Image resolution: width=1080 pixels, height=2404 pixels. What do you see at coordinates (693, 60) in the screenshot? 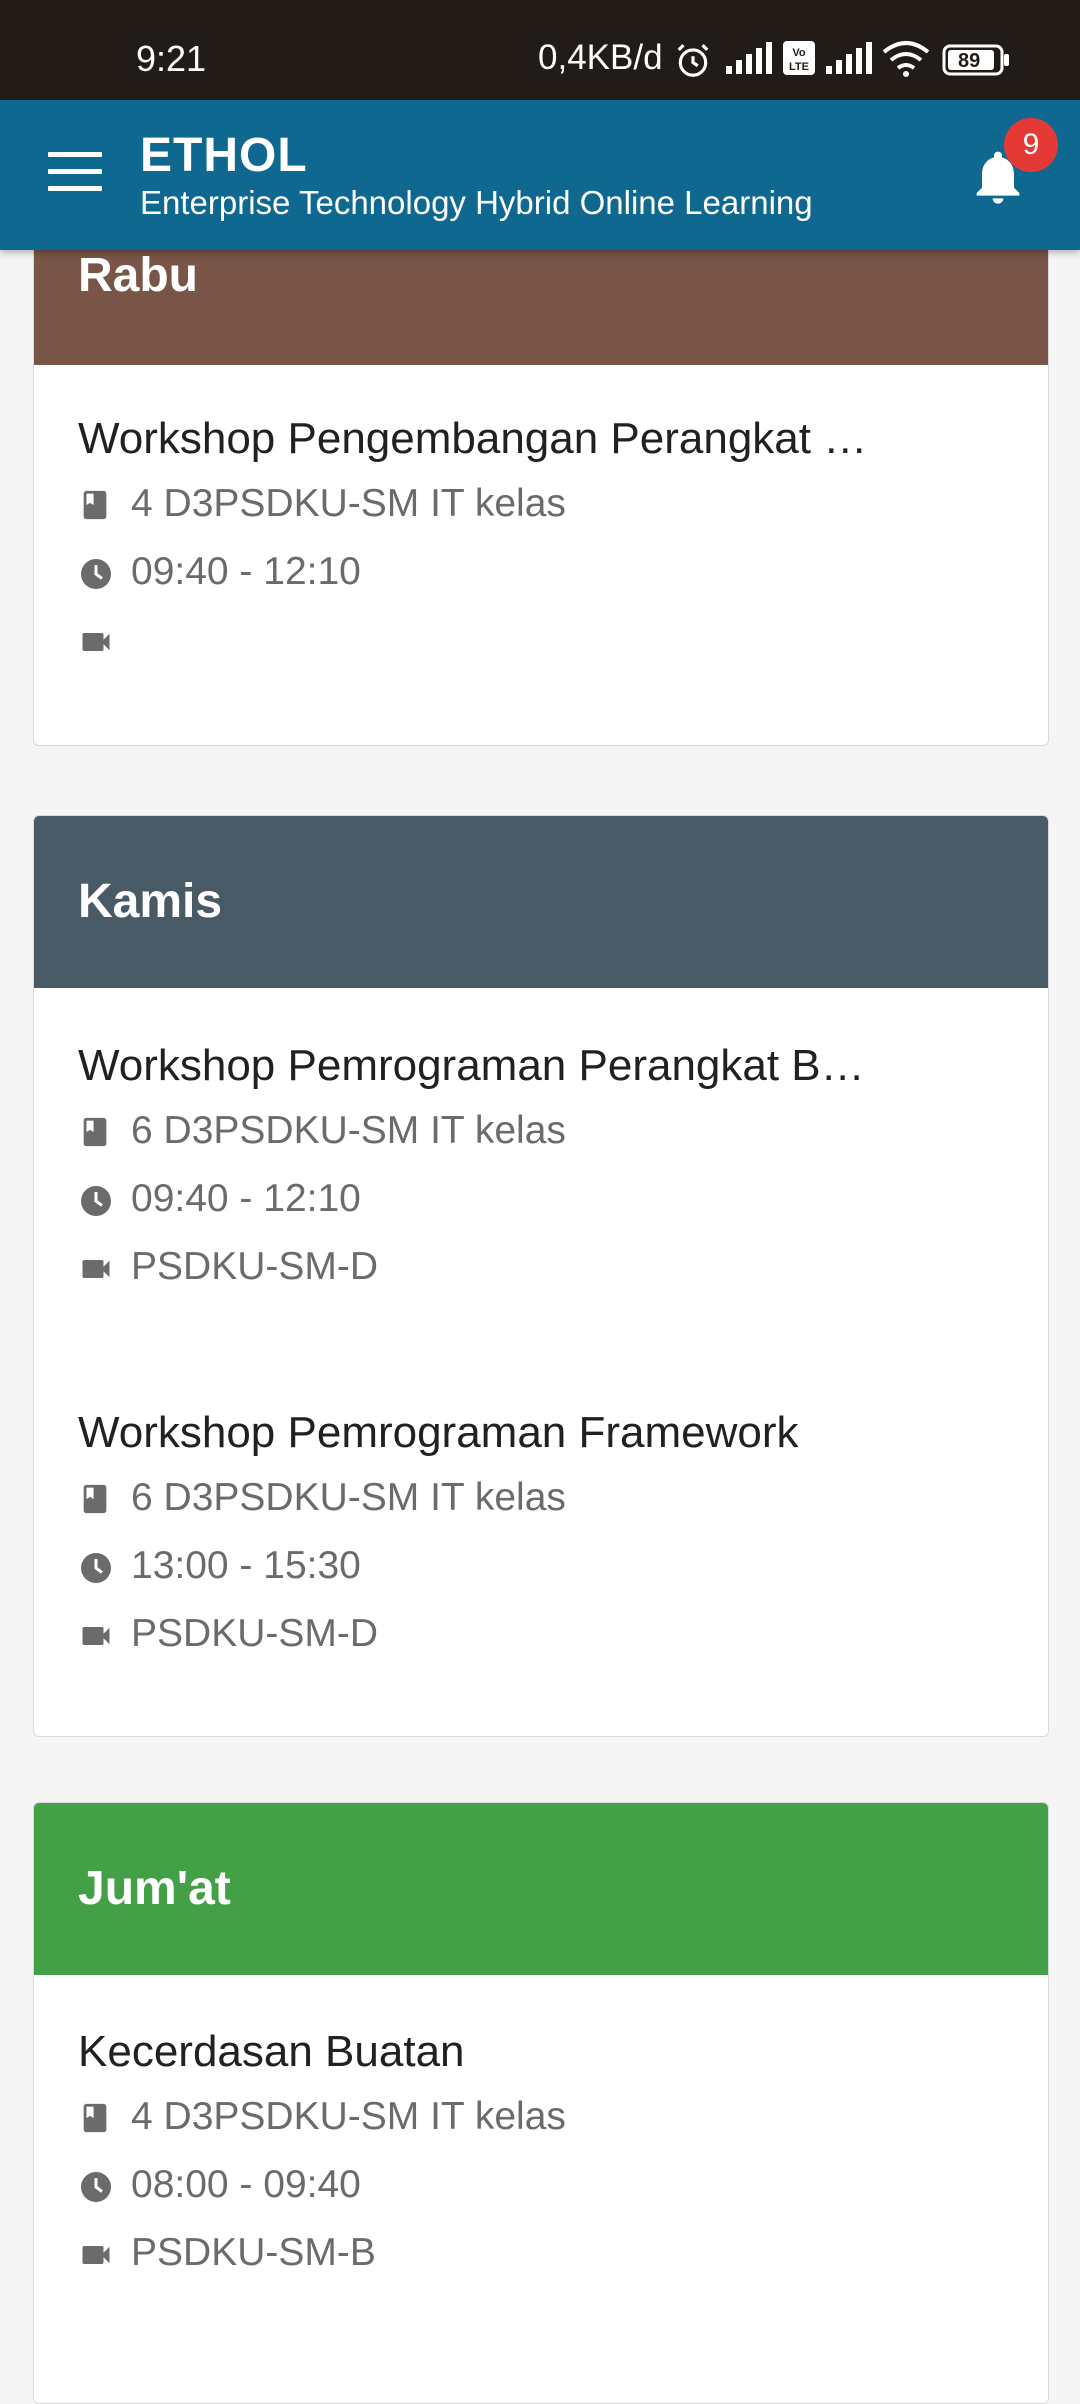
I see `alarm-icon` at bounding box center [693, 60].